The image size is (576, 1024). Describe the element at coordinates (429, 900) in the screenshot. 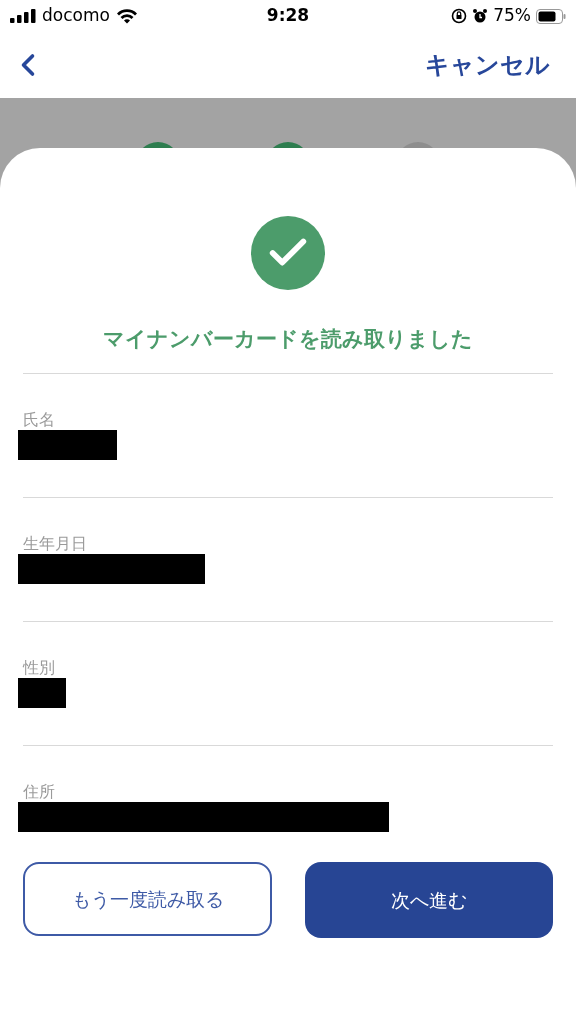

I see `next-button: 次へ進む` at that location.